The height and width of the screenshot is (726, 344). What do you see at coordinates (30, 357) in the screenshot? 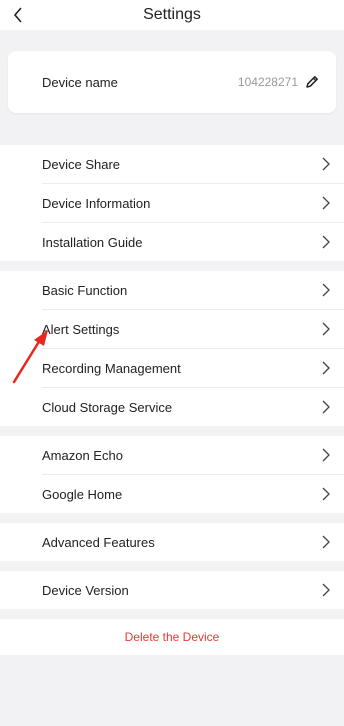
I see `annotation-arrow` at bounding box center [30, 357].